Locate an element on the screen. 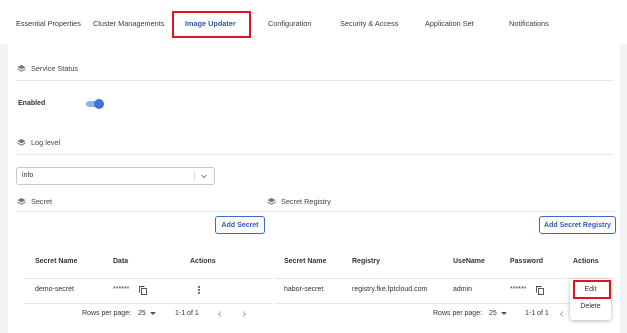  next-page-icon is located at coordinates (244, 314).